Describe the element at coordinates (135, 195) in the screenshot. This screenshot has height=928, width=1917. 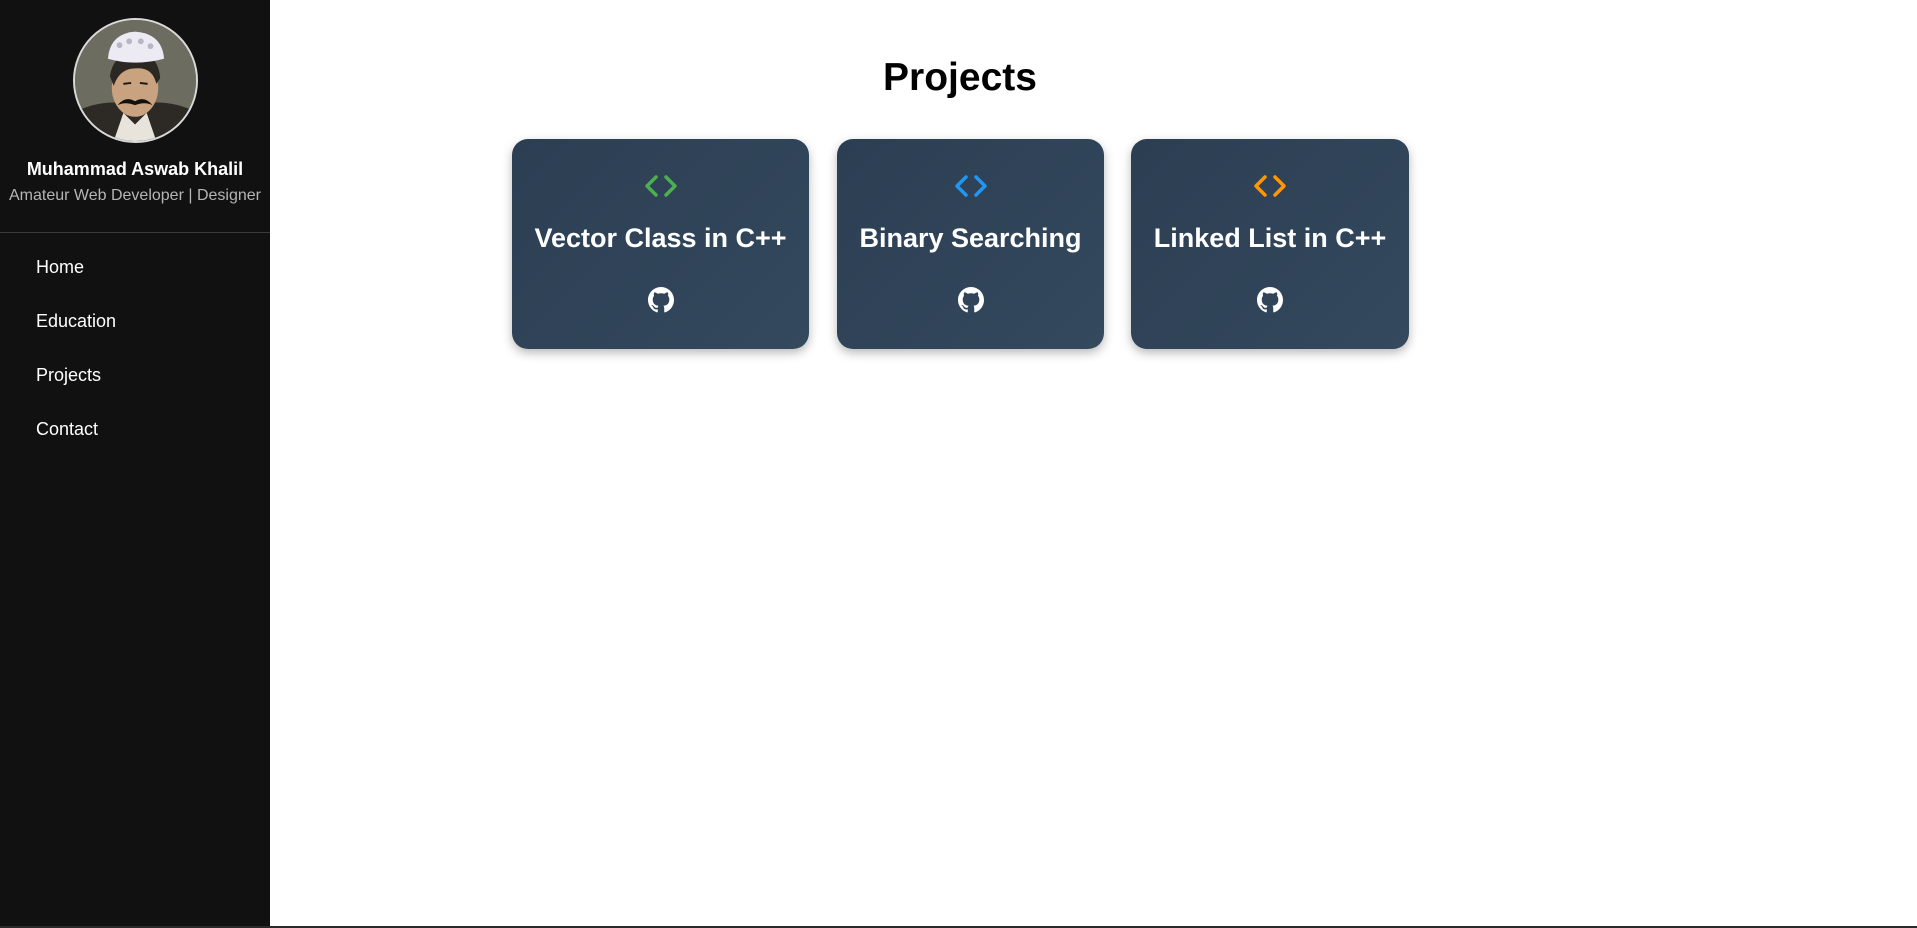
I see `profile-role: Amateur Web Developer | Designer` at that location.